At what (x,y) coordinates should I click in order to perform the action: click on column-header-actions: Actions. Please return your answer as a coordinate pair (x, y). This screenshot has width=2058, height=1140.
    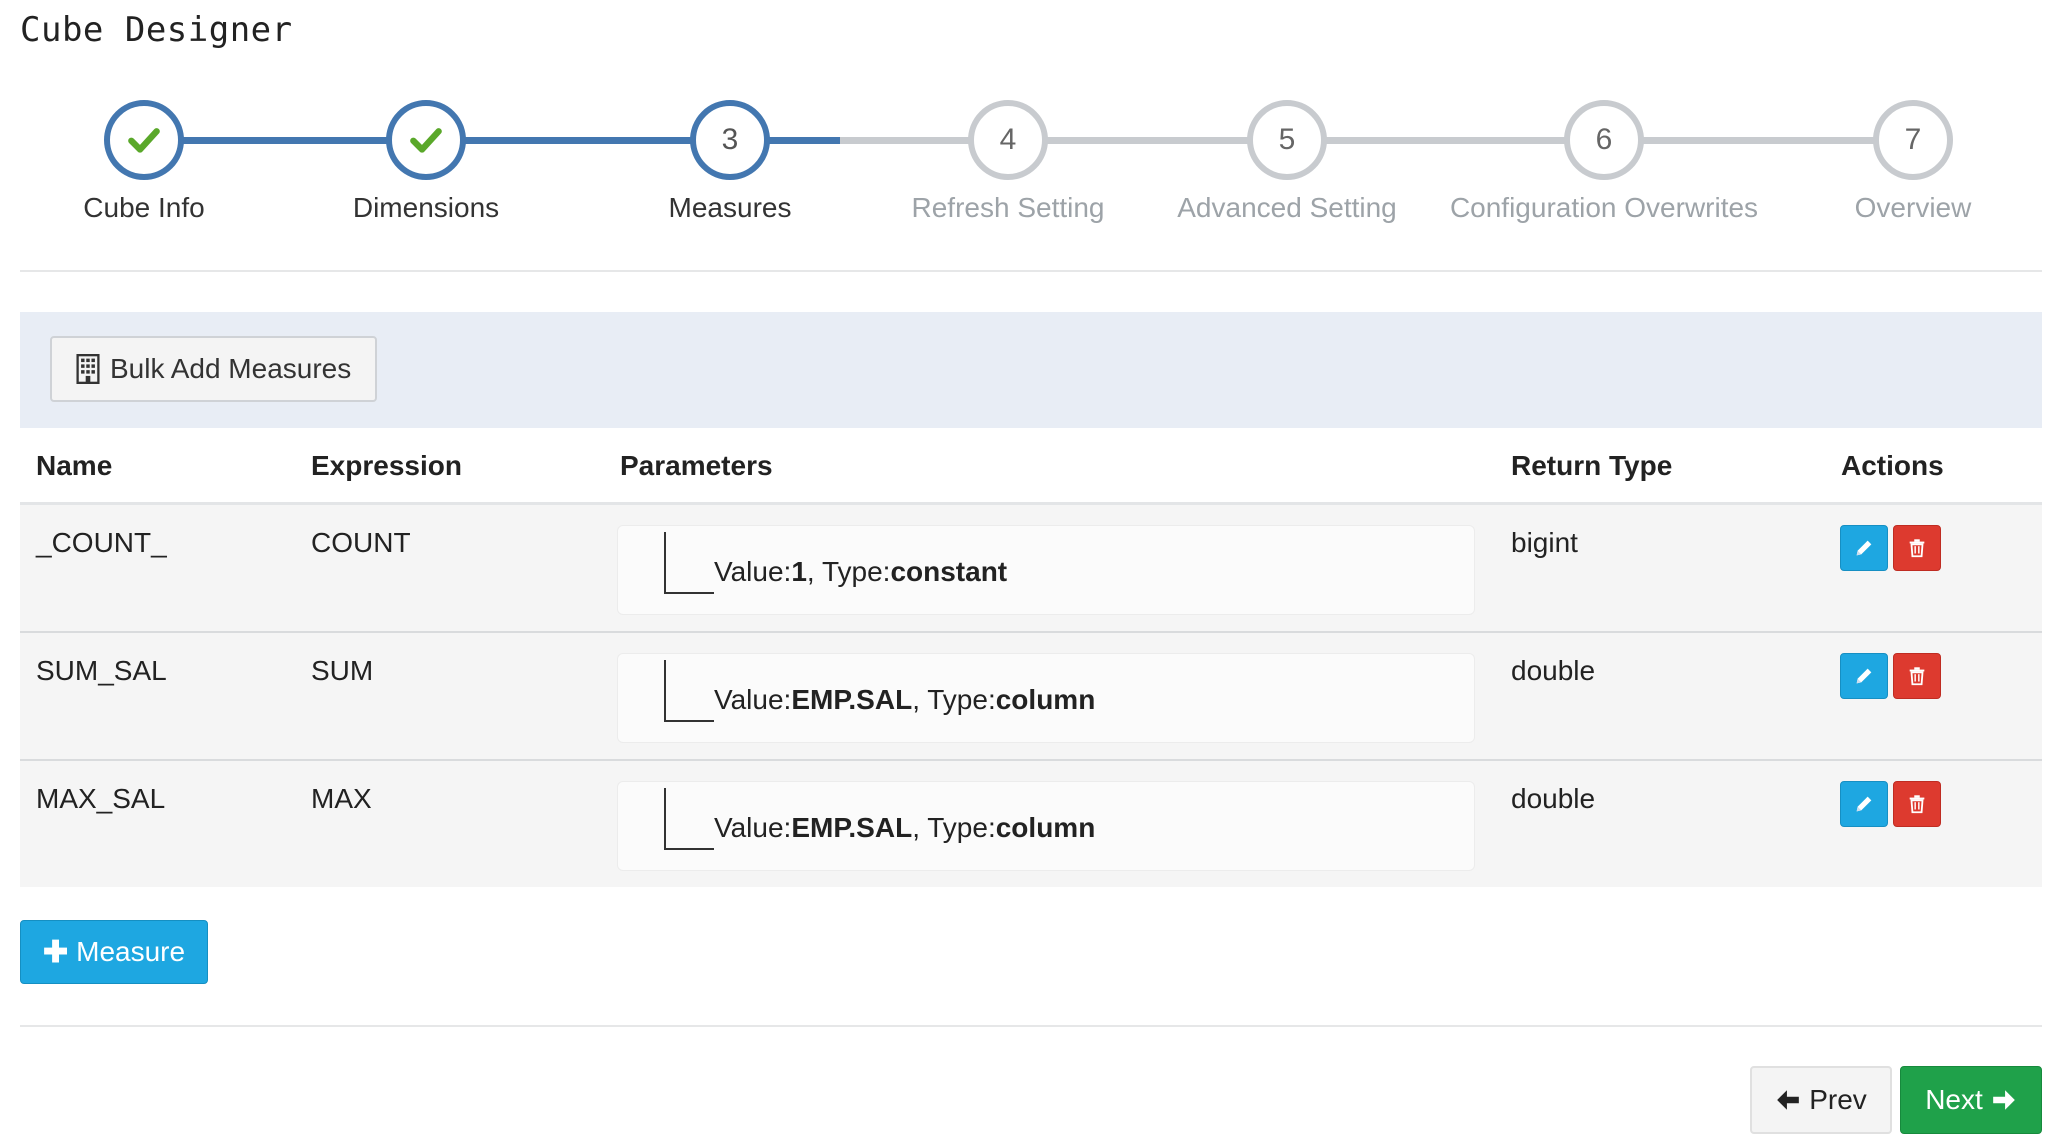
    Looking at the image, I should click on (1892, 465).